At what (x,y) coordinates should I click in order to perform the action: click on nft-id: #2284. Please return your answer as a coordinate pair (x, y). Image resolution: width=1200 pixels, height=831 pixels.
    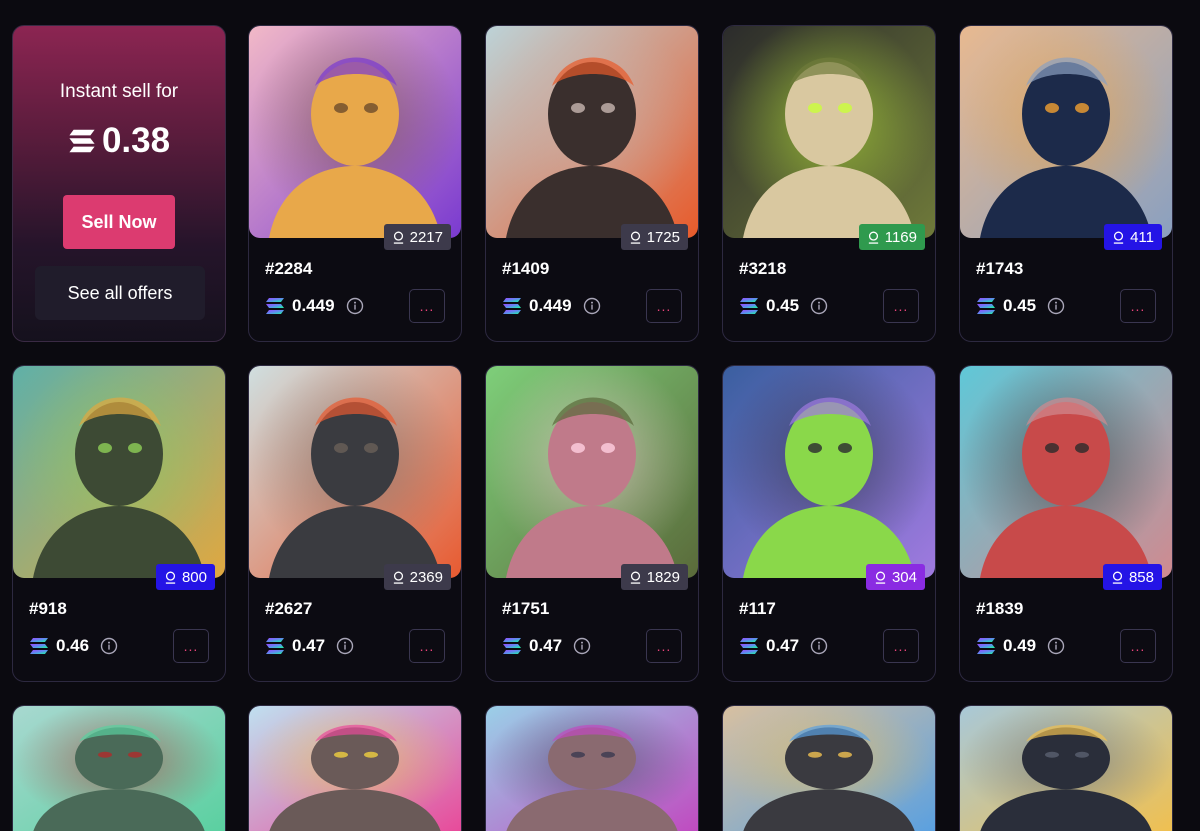
    Looking at the image, I should click on (289, 268).